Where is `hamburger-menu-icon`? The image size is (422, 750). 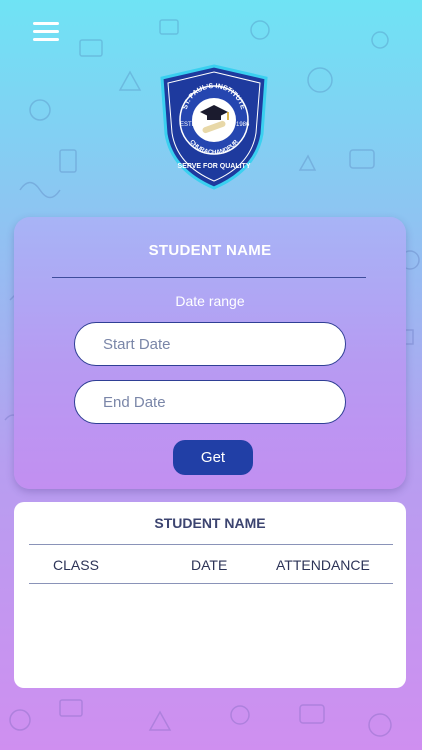
hamburger-menu-icon is located at coordinates (46, 33).